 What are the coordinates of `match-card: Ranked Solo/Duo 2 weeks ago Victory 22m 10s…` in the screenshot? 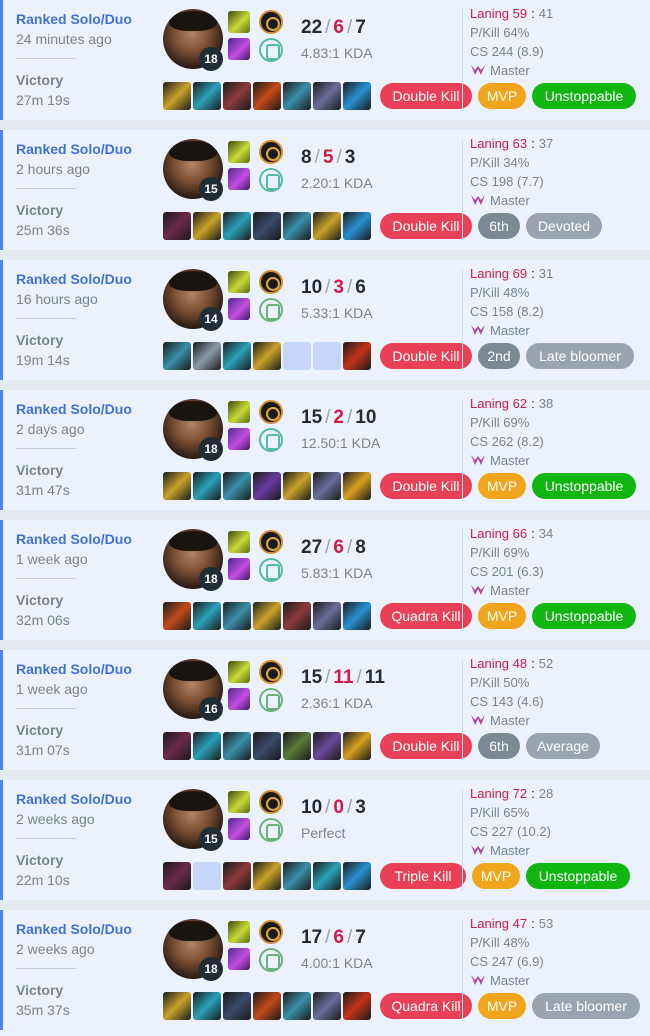 It's located at (325, 840).